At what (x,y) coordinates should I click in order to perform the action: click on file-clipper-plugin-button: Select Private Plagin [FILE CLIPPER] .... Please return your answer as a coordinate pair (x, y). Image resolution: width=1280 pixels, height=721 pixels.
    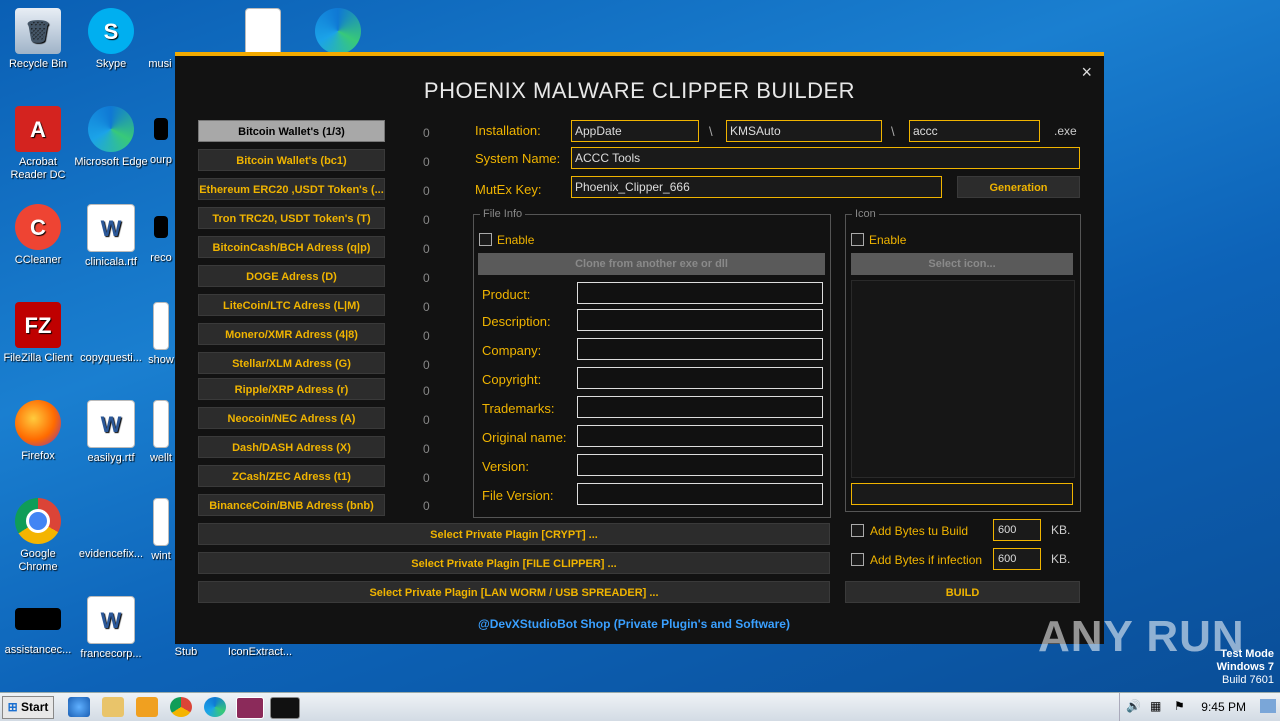
    Looking at the image, I should click on (514, 563).